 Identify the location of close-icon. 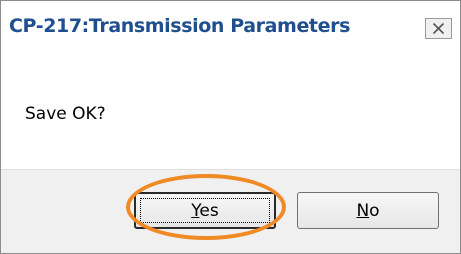
(438, 28).